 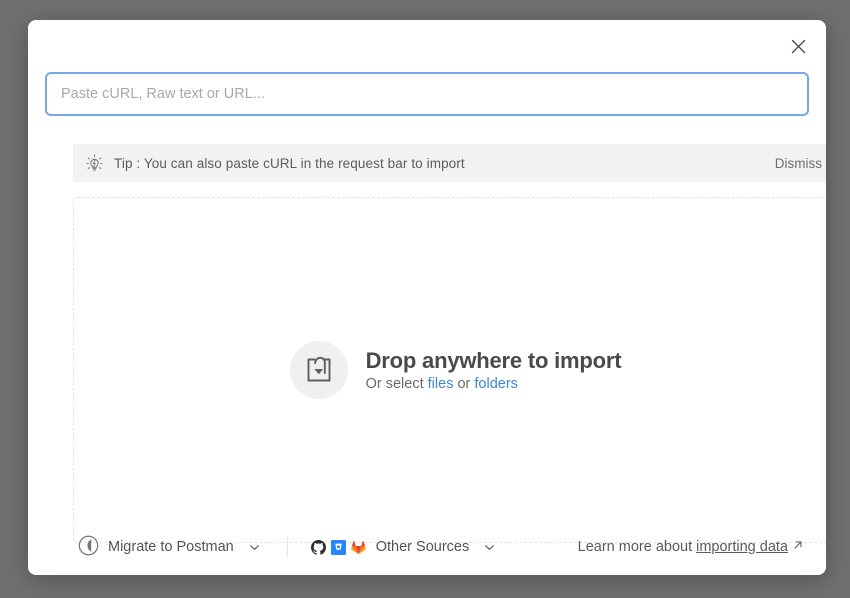 I want to click on source-icon-group, so click(x=338, y=547).